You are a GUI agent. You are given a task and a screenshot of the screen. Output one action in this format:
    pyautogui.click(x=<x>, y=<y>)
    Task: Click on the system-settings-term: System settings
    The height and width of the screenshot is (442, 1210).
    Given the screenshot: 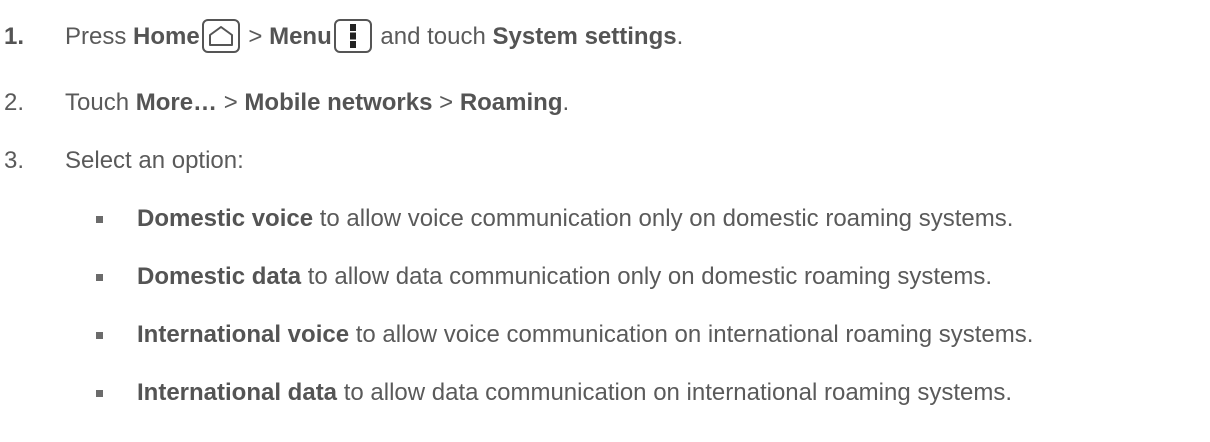 What is the action you would take?
    pyautogui.click(x=584, y=36)
    